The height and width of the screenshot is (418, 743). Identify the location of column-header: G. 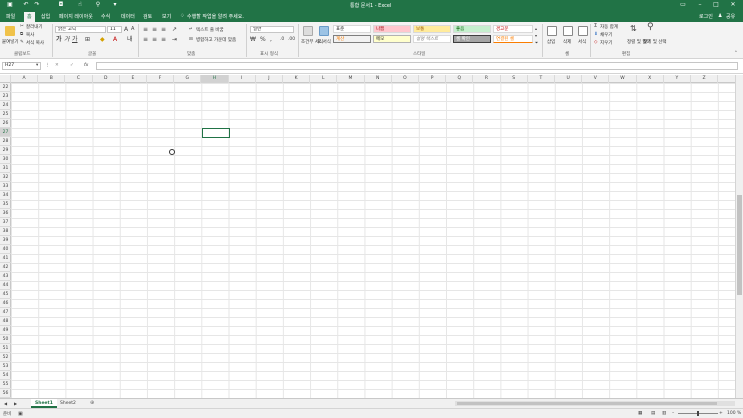
(188, 79).